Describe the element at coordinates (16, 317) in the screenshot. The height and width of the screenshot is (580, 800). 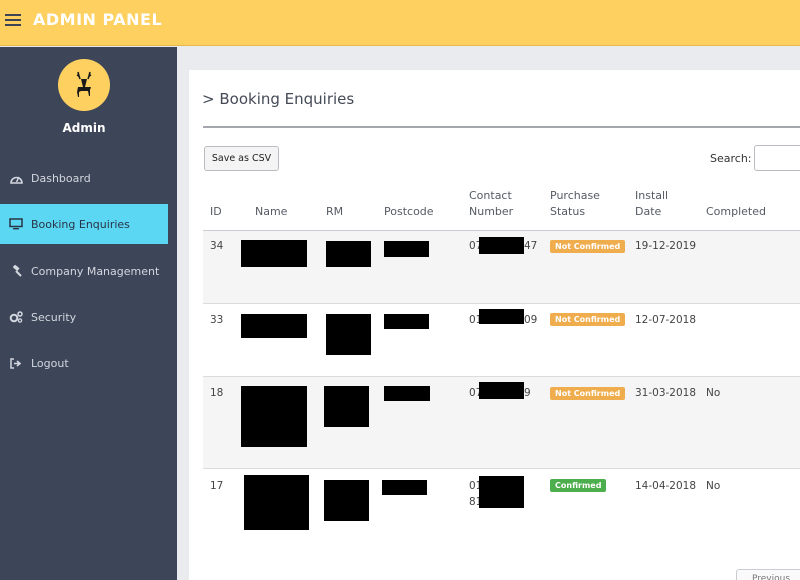
I see `cogs-icon` at that location.